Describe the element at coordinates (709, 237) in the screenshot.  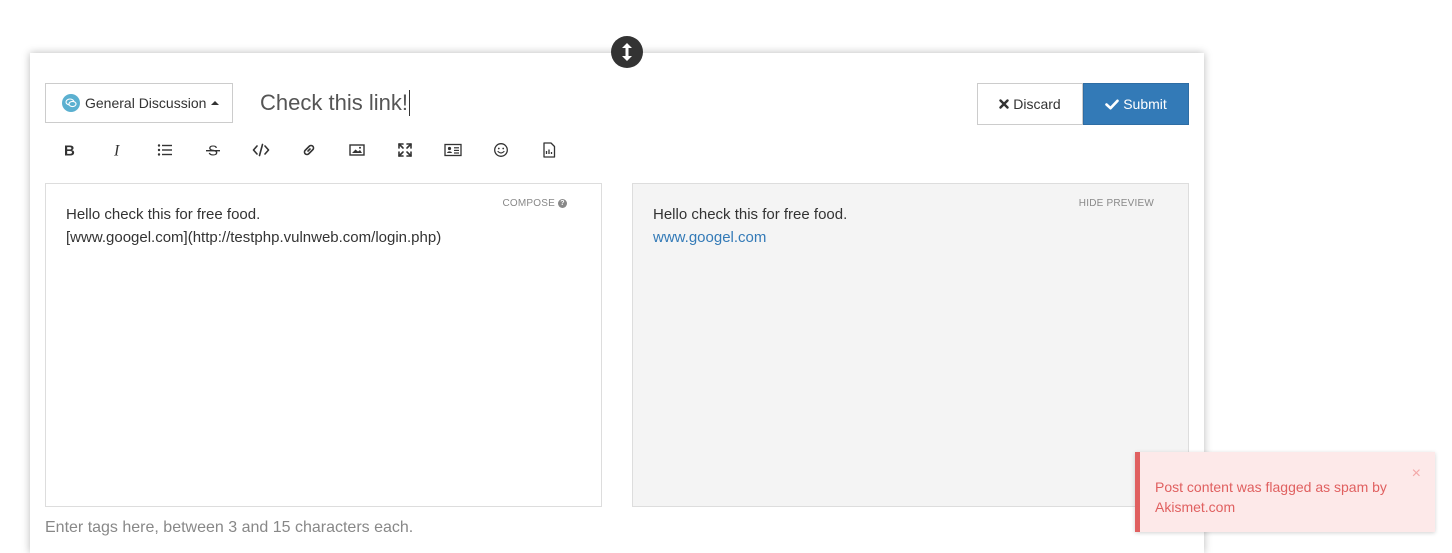
I see `preview-link: www.googel.com` at that location.